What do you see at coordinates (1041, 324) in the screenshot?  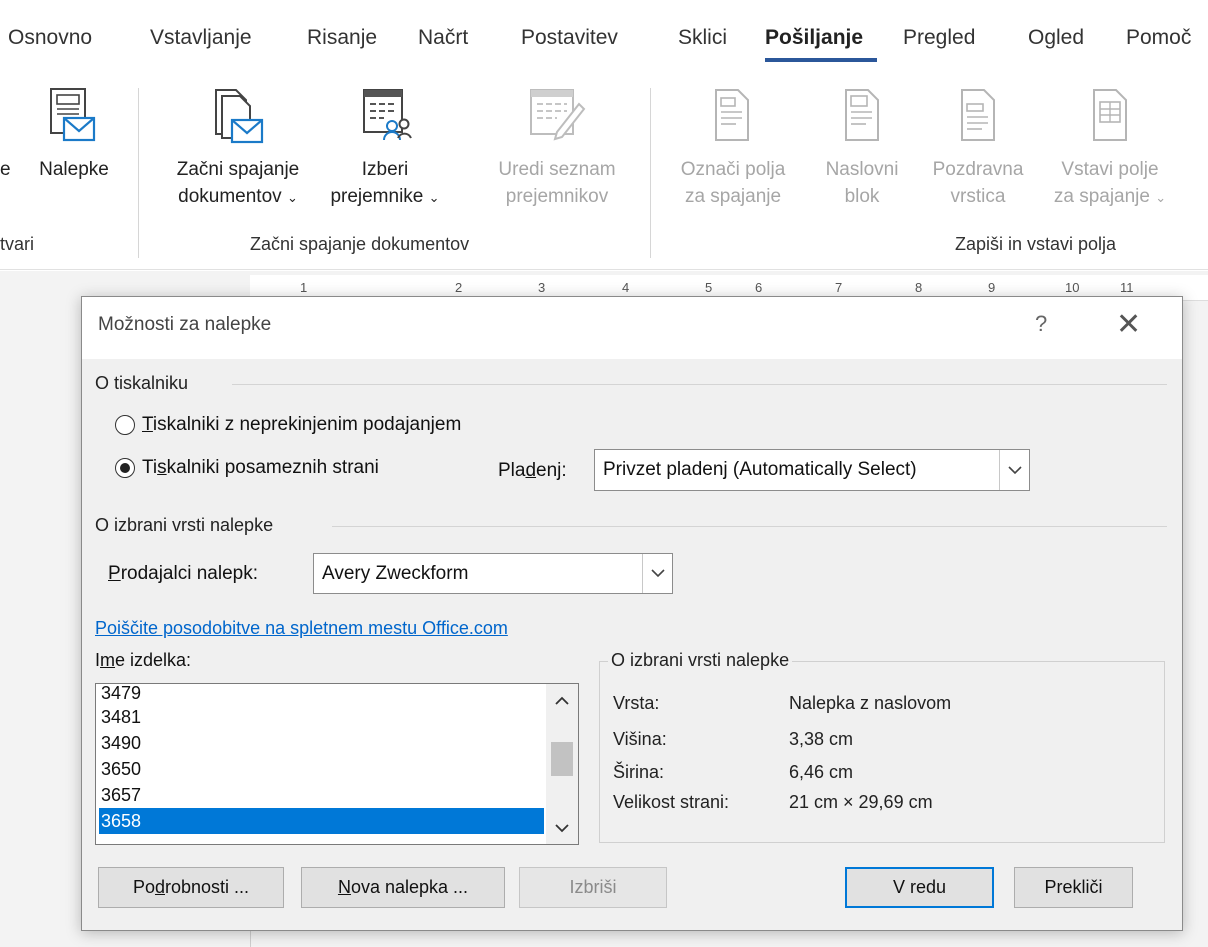 I see `help-icon: ?` at bounding box center [1041, 324].